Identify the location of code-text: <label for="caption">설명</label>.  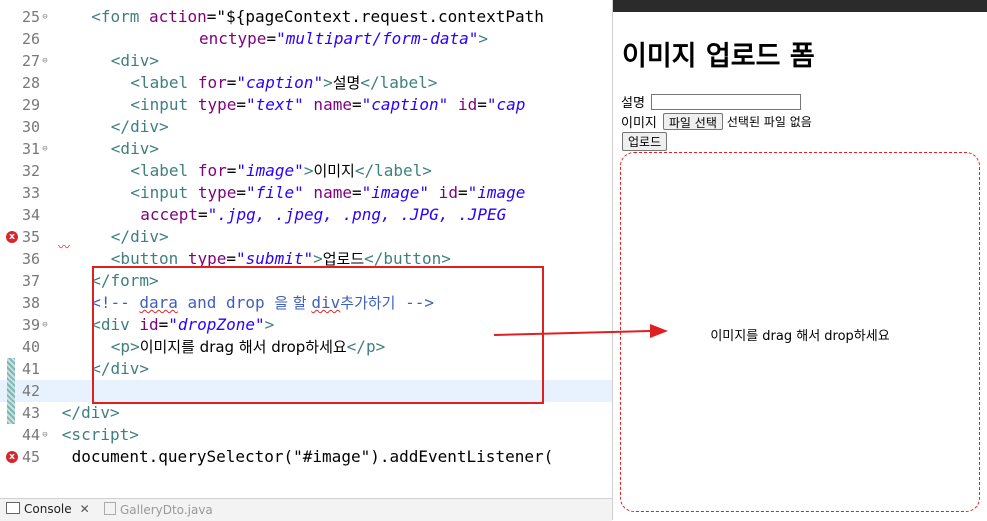
(284, 82).